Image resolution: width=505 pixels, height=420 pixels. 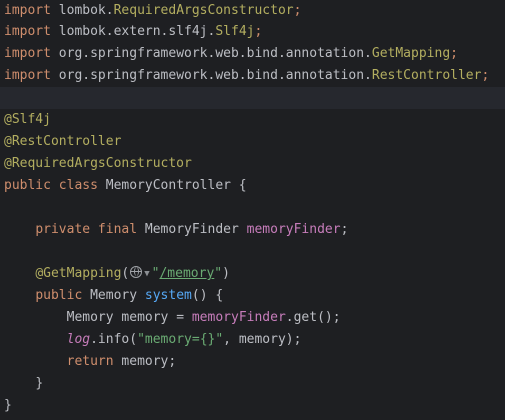 What do you see at coordinates (262, 339) in the screenshot?
I see `log-args: , memory);` at bounding box center [262, 339].